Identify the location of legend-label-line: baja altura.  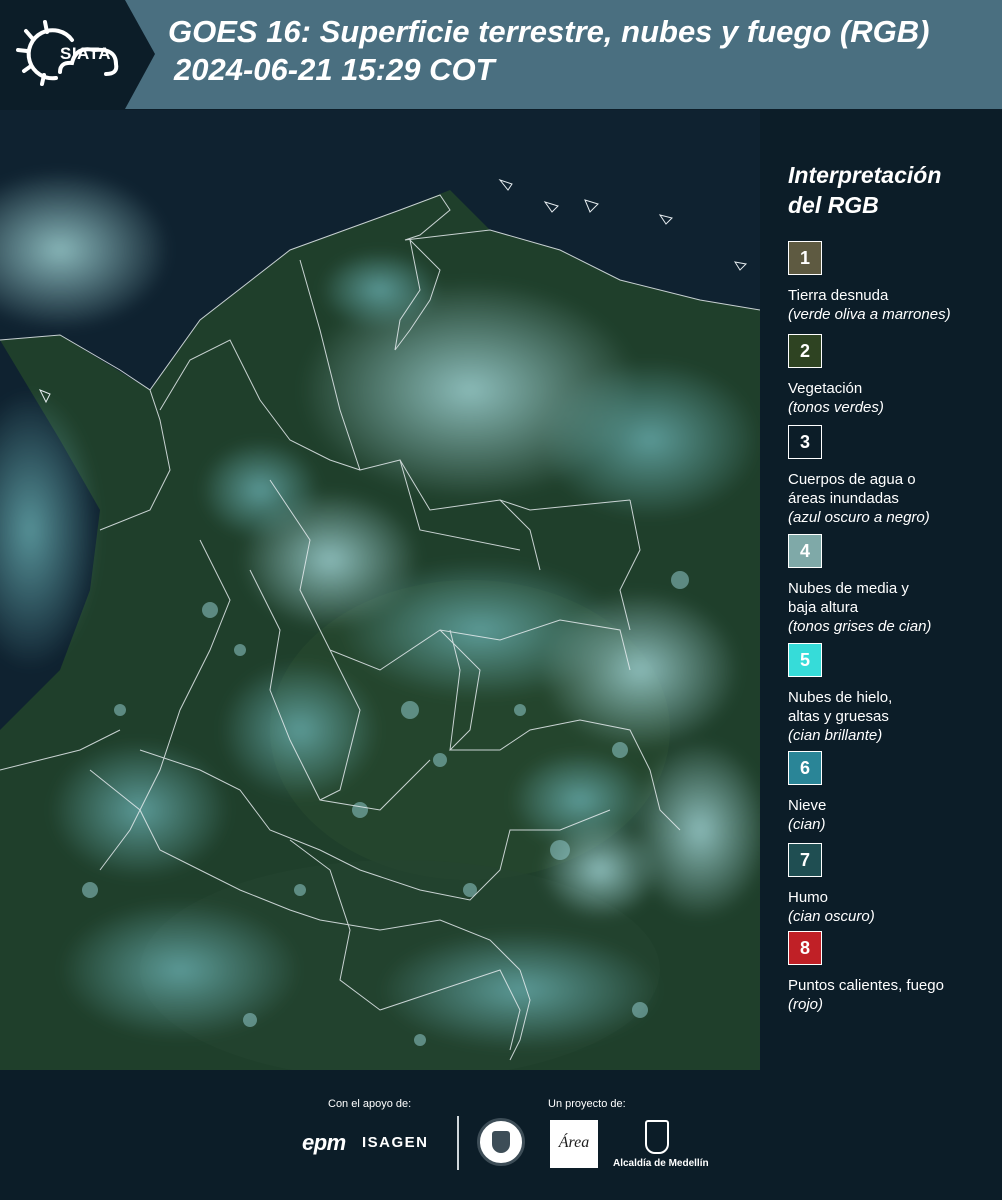
(823, 607).